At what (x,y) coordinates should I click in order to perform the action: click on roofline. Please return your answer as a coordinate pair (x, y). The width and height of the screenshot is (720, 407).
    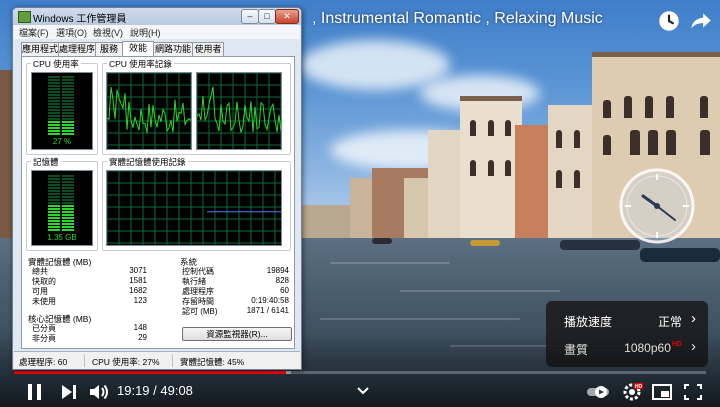
    Looking at the image, I should click on (656, 54).